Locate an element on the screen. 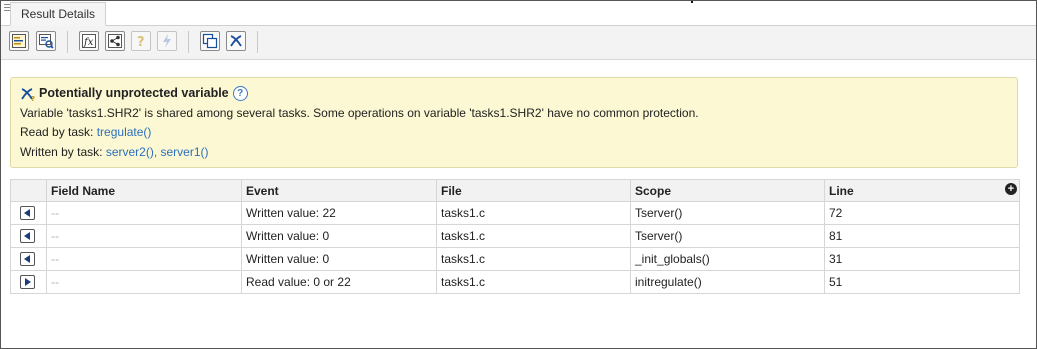  copy-button is located at coordinates (210, 41).